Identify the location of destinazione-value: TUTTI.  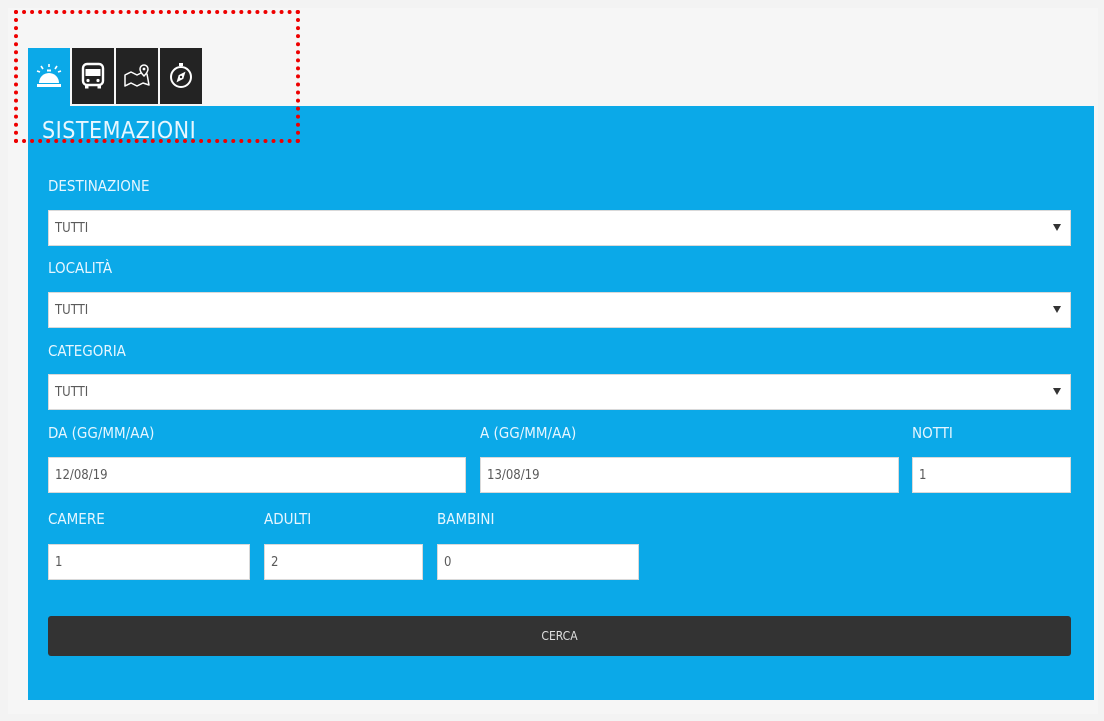
(72, 228).